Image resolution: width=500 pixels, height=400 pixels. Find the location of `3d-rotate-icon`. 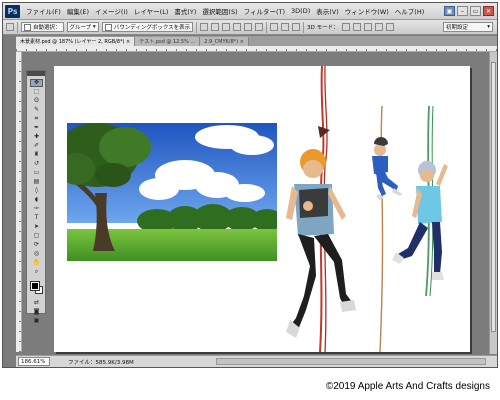

3d-rotate-icon is located at coordinates (345, 27).